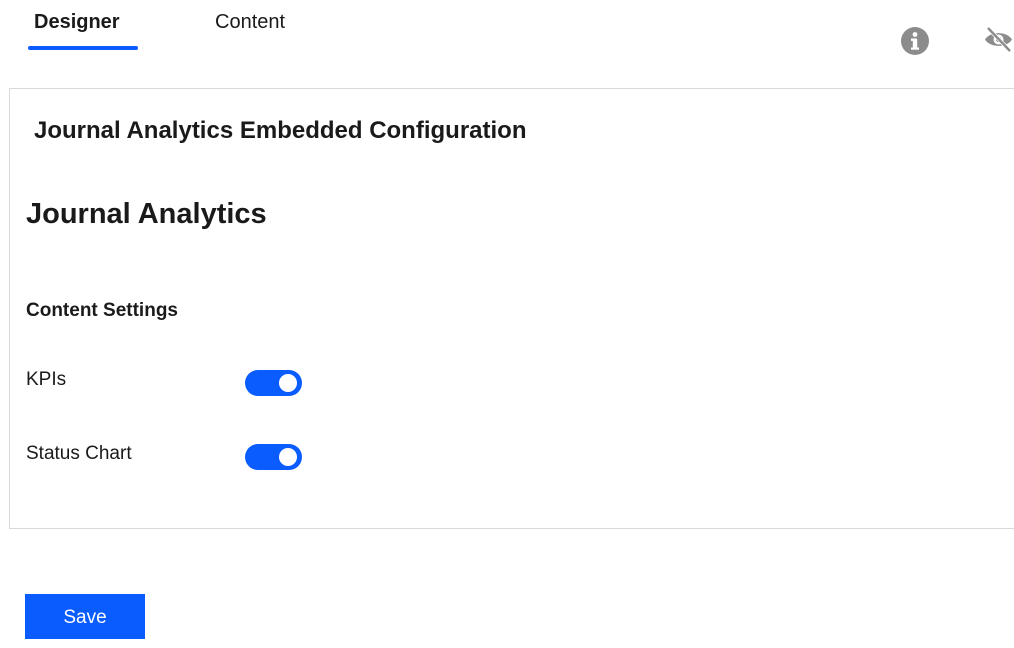  Describe the element at coordinates (507, 44) in the screenshot. I see `top-bar: Designer Content` at that location.